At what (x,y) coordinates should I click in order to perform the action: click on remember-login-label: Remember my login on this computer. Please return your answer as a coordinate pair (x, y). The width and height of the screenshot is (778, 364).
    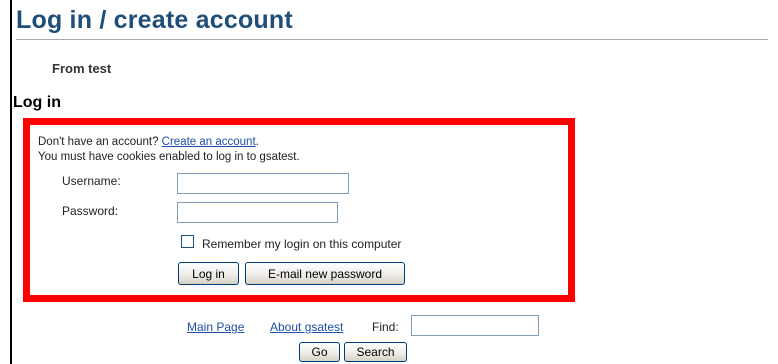
    Looking at the image, I should click on (302, 244).